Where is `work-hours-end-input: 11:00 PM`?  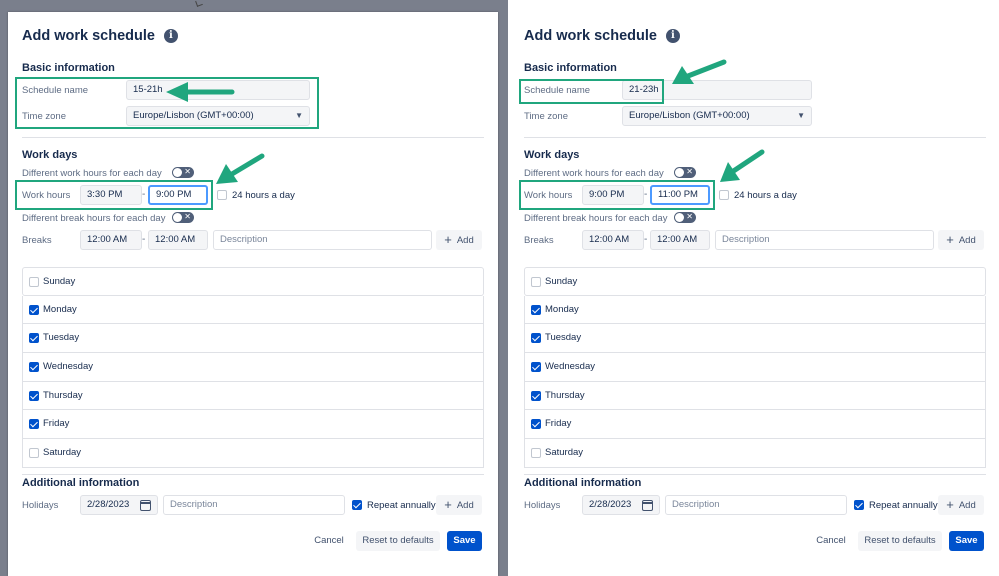
work-hours-end-input: 11:00 PM is located at coordinates (680, 195).